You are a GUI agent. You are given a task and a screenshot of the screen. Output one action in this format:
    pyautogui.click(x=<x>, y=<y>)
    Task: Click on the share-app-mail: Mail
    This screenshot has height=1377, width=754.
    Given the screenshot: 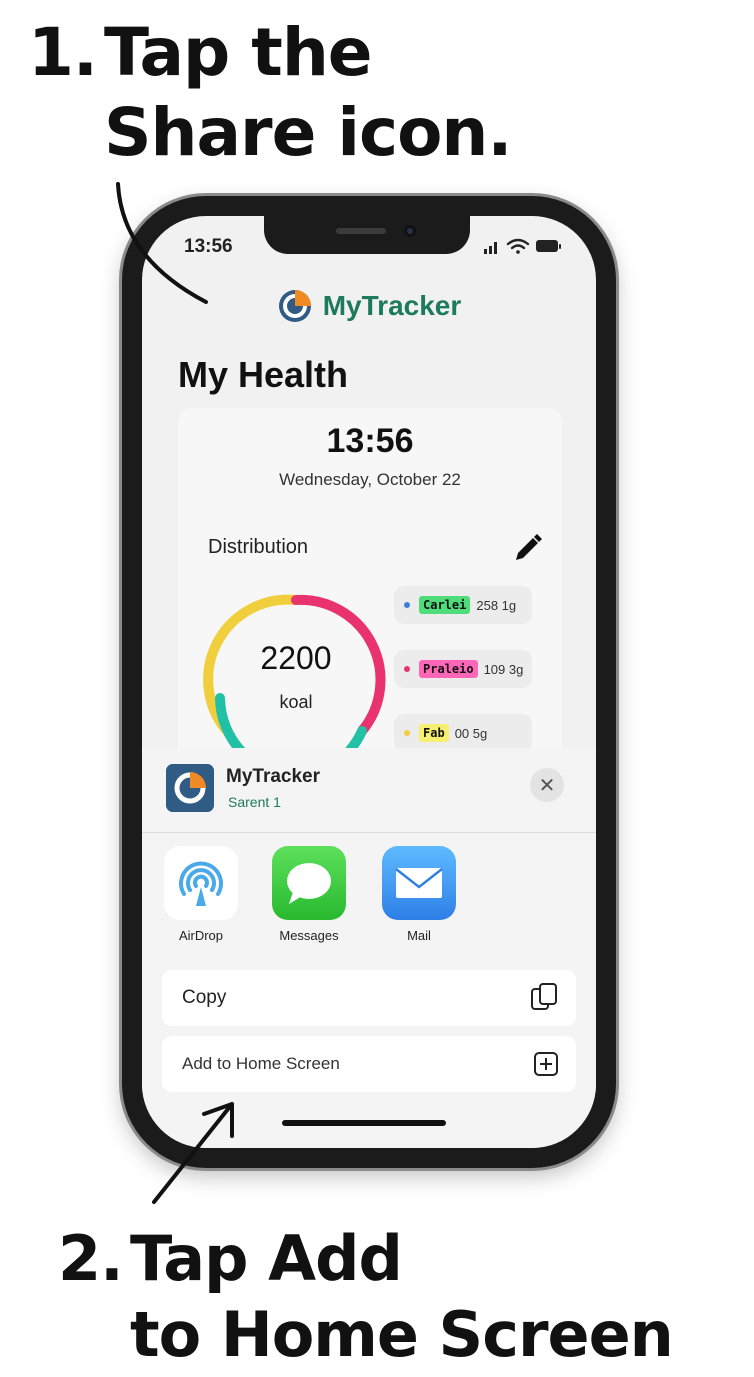 What is the action you would take?
    pyautogui.click(x=419, y=894)
    